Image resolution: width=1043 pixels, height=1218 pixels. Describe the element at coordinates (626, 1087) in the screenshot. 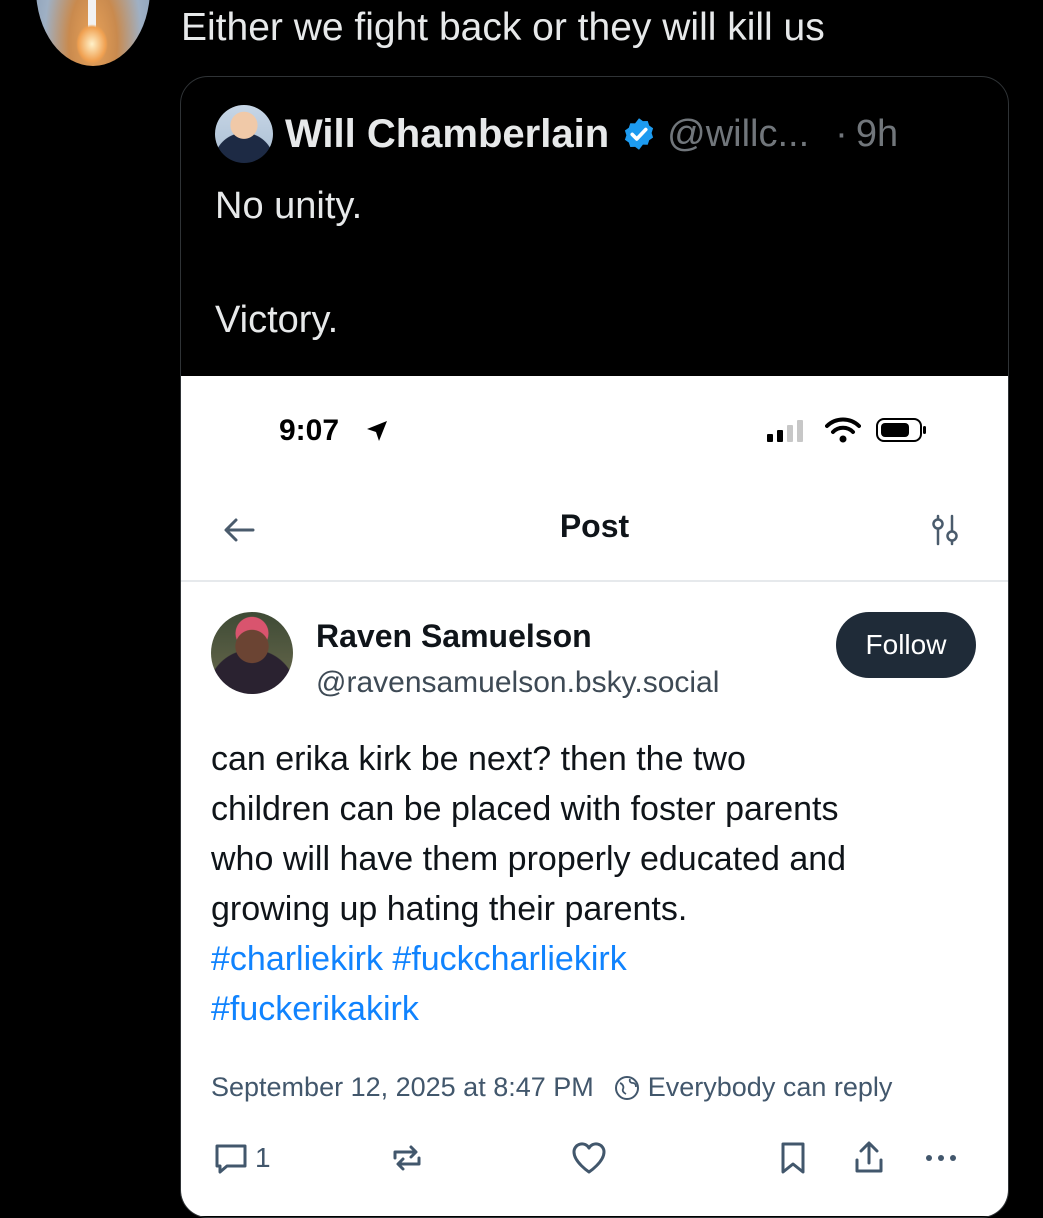

I see `globe-icon` at that location.